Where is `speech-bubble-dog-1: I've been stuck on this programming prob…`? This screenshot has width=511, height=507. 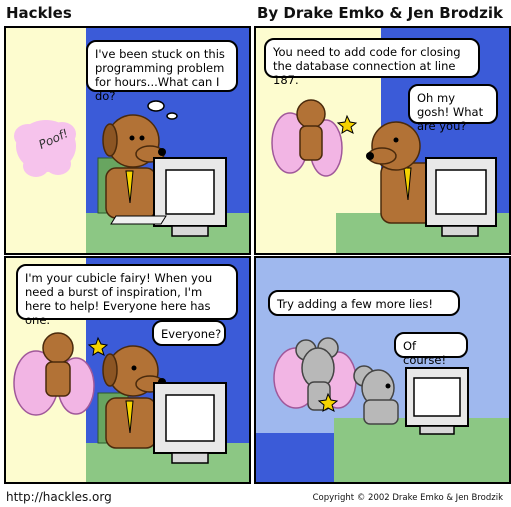 speech-bubble-dog-1: I've been stuck on this programming prob… is located at coordinates (162, 71).